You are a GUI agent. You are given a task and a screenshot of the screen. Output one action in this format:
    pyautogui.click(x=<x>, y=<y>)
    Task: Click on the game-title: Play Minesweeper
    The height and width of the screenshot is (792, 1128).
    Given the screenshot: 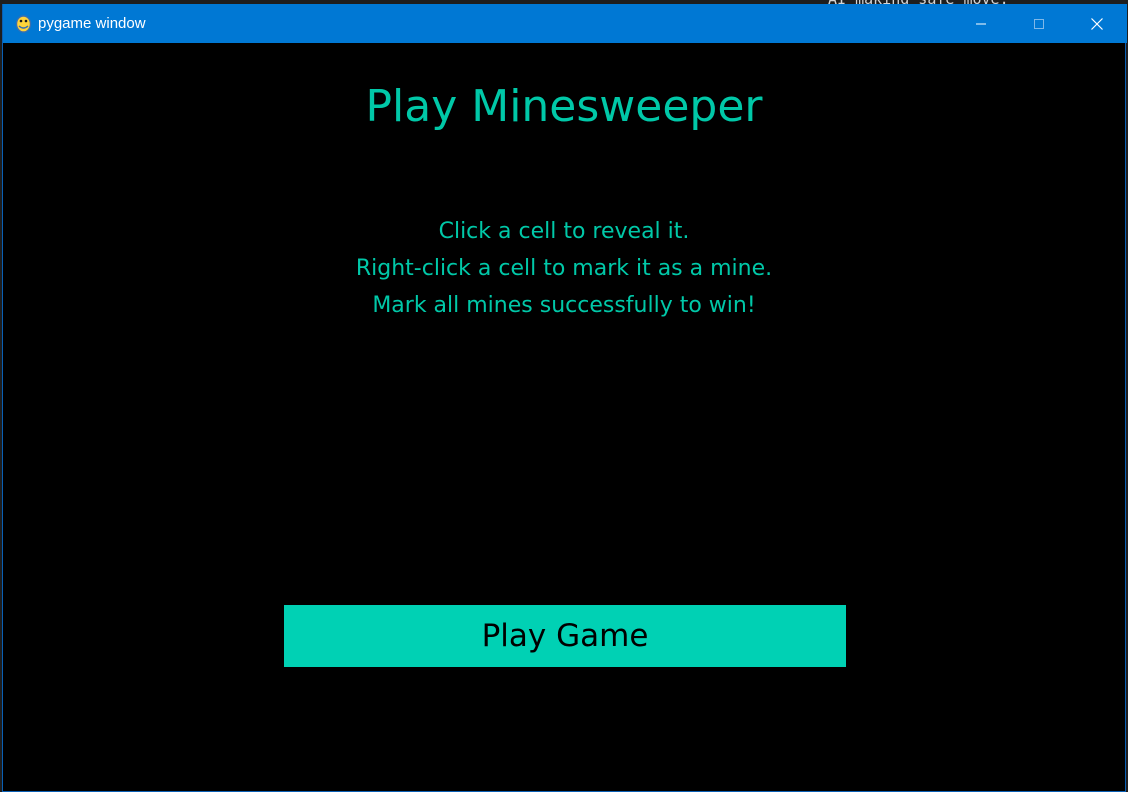 What is the action you would take?
    pyautogui.click(x=564, y=106)
    